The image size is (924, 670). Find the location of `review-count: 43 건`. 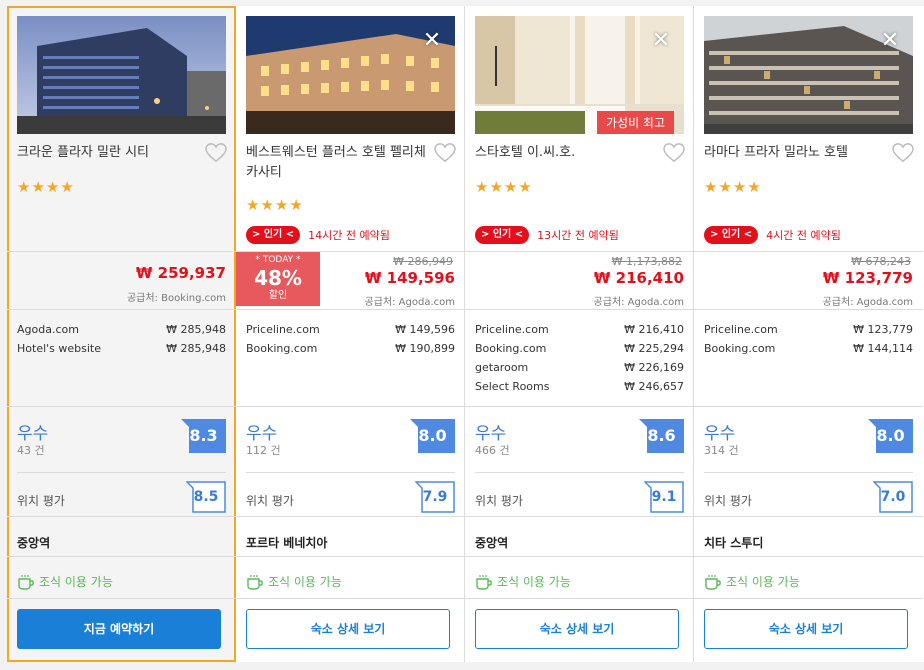

review-count: 43 건 is located at coordinates (31, 450).